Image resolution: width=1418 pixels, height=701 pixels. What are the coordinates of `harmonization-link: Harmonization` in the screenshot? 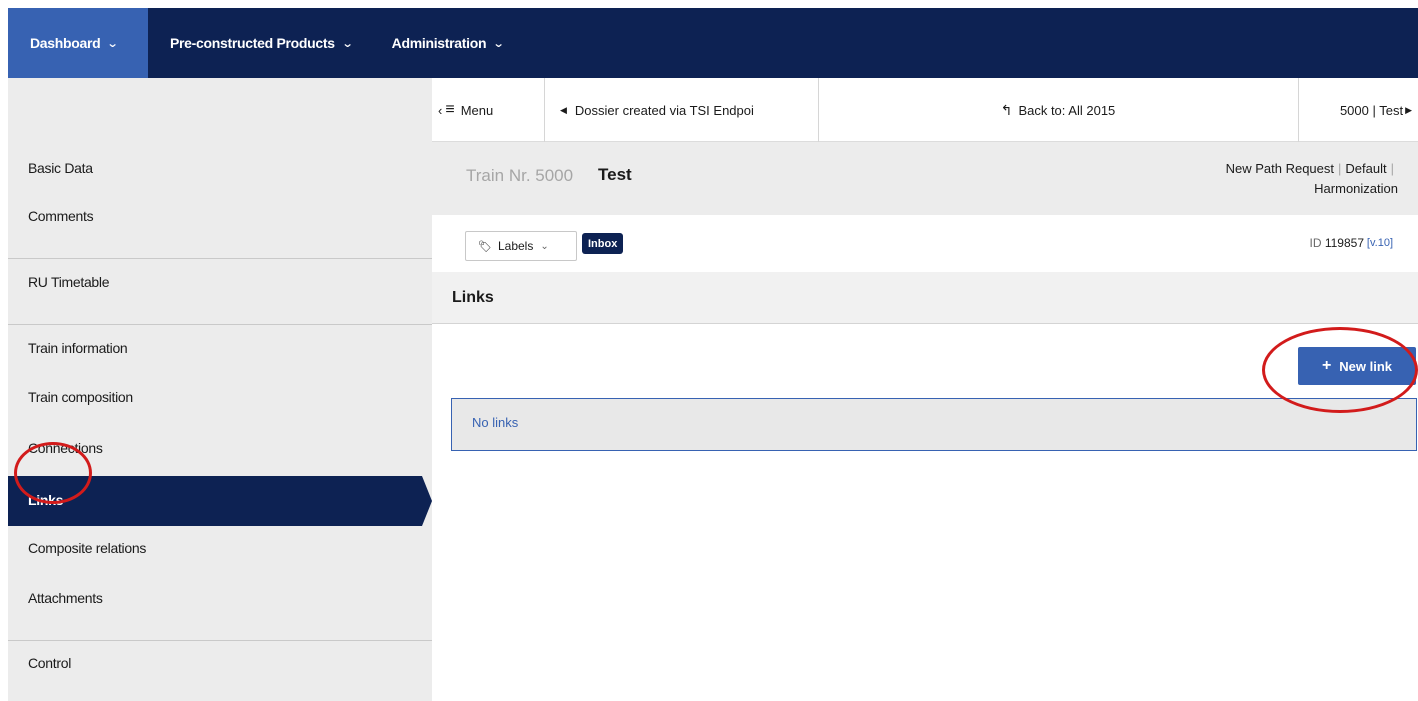 It's located at (1356, 188).